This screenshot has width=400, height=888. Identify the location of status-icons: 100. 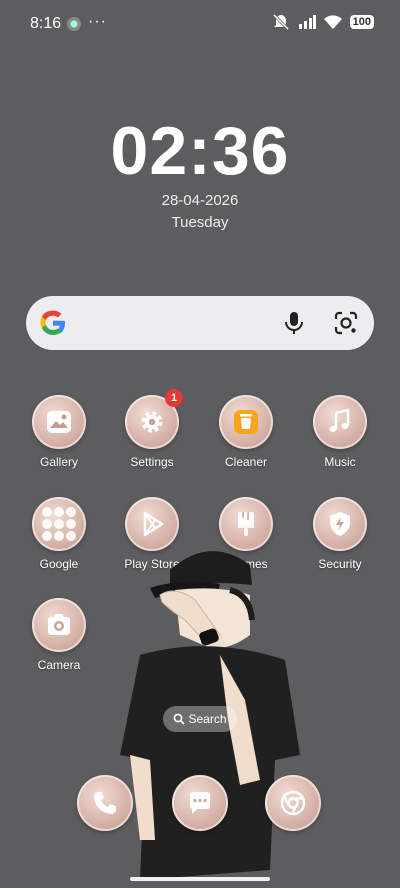
(323, 22).